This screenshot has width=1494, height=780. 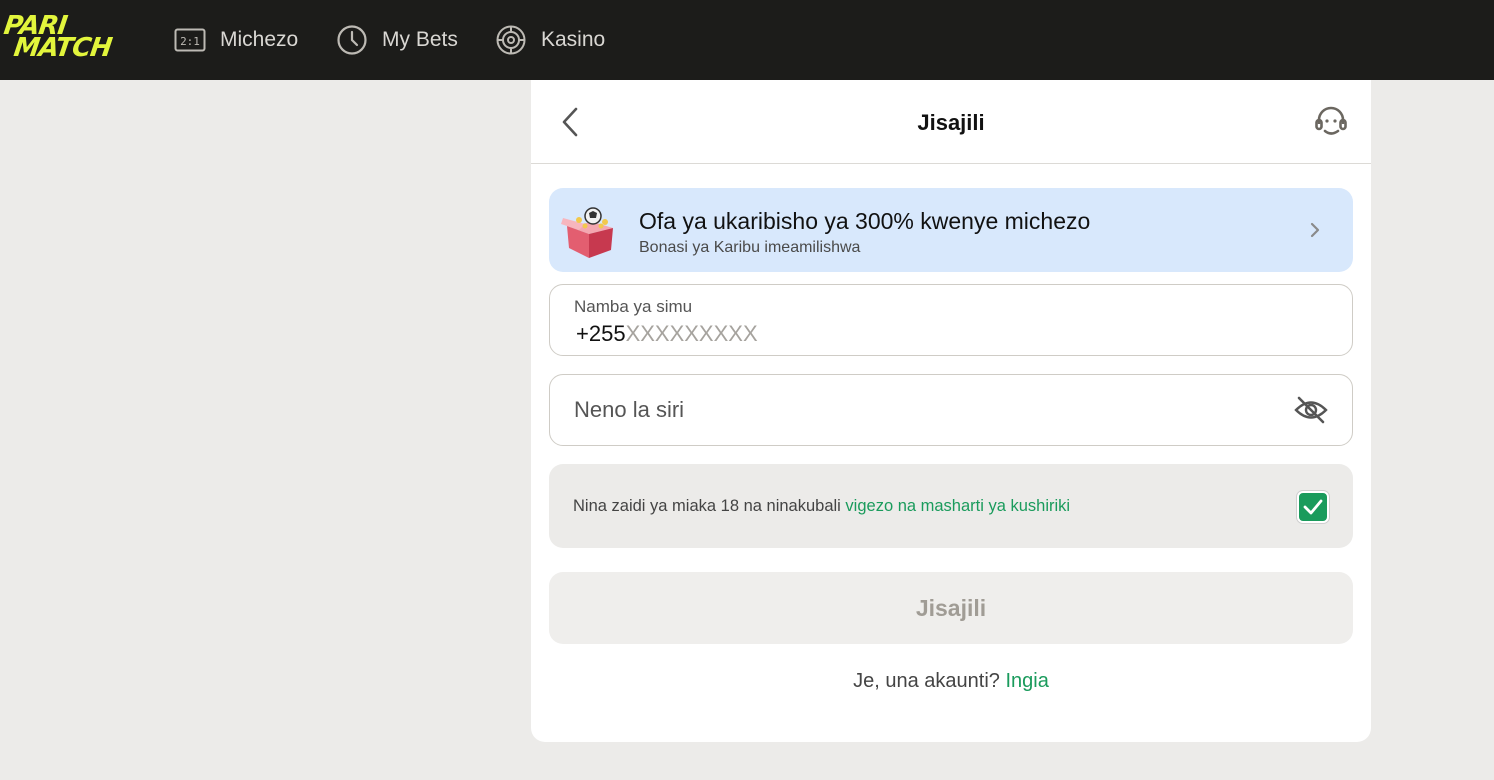 I want to click on phone-field-label: Namba ya simu, so click(x=633, y=306).